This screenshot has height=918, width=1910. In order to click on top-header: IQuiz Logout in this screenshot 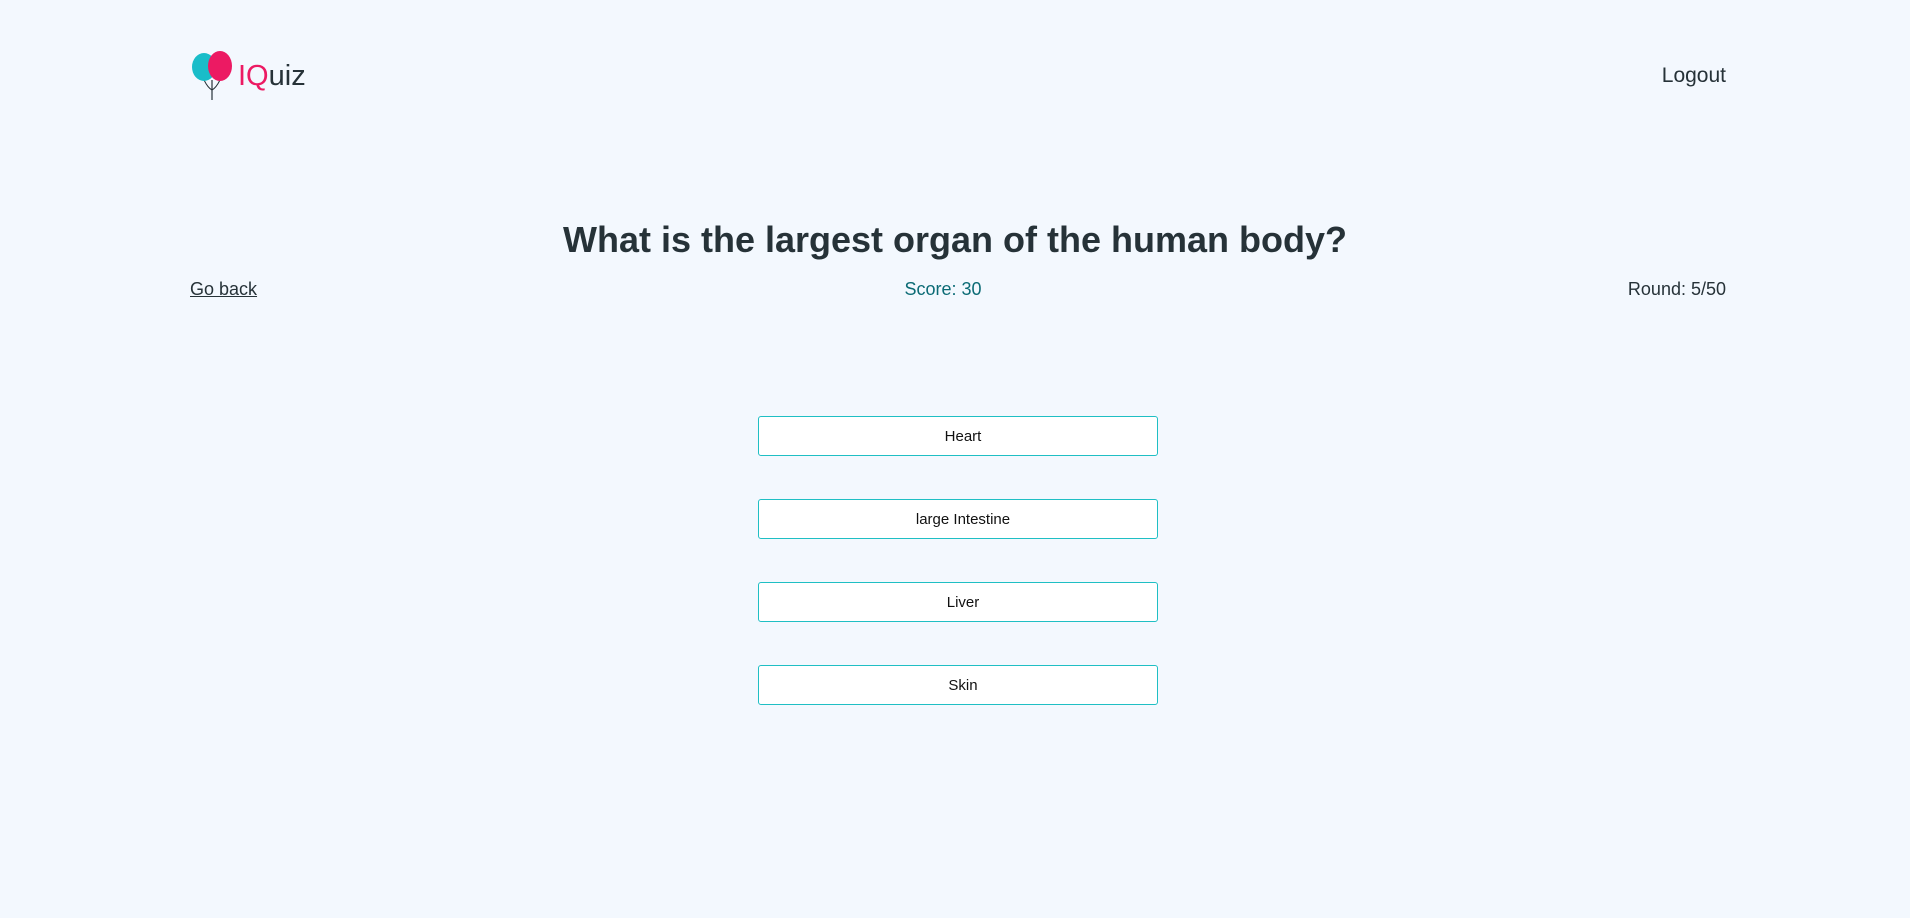, I will do `click(958, 76)`.